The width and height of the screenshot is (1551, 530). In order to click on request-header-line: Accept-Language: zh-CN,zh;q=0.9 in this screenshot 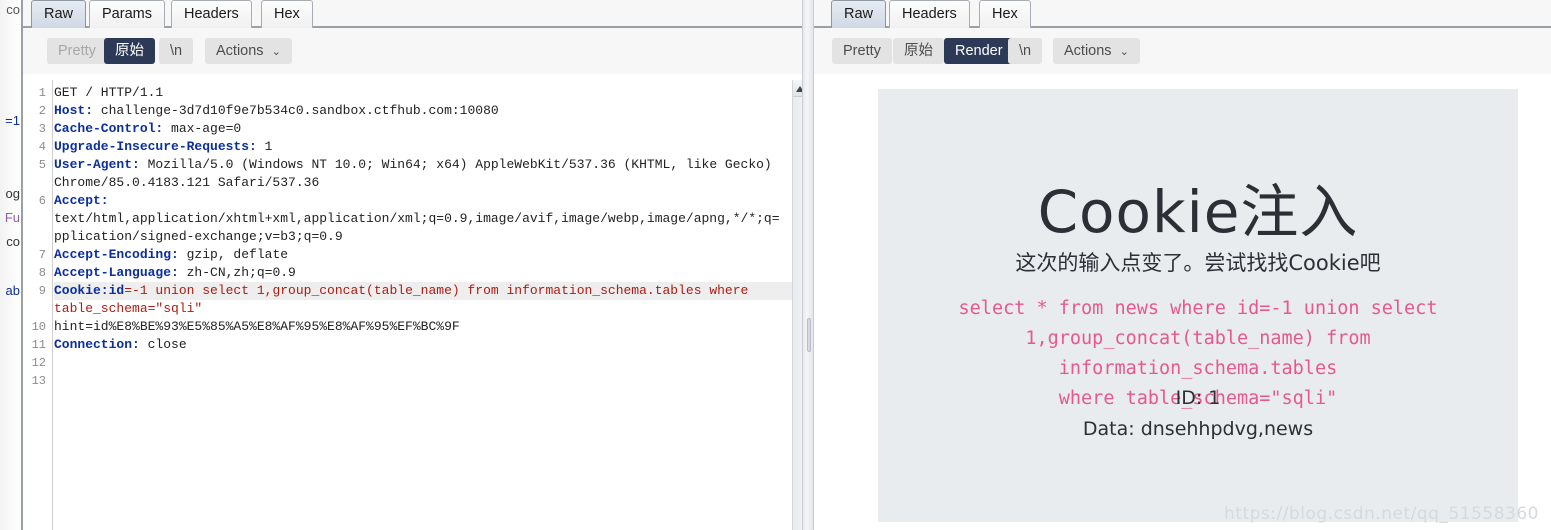, I will do `click(423, 273)`.